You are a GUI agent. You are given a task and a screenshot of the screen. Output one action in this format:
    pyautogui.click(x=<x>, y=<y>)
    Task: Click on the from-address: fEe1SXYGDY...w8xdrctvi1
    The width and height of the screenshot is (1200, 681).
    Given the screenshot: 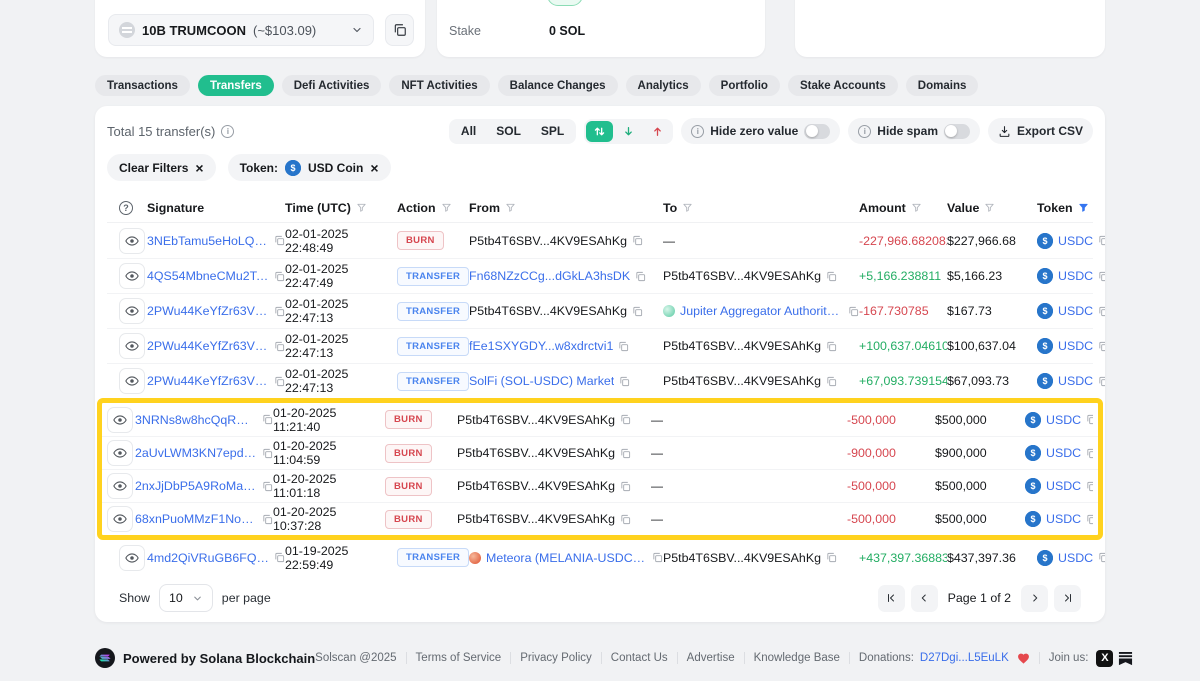 What is the action you would take?
    pyautogui.click(x=541, y=346)
    